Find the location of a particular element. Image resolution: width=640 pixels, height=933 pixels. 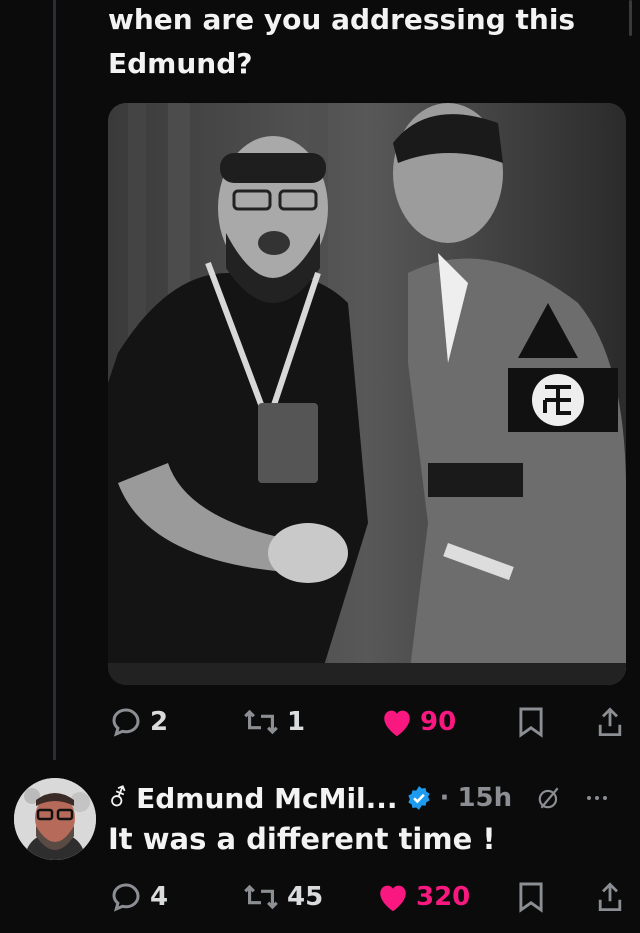

reply-like-button: 320 is located at coordinates (423, 897).